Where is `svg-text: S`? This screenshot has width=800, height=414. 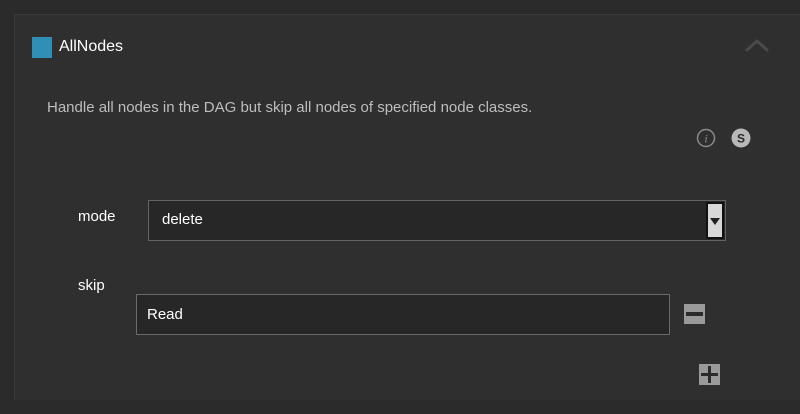
svg-text: S is located at coordinates (741, 139).